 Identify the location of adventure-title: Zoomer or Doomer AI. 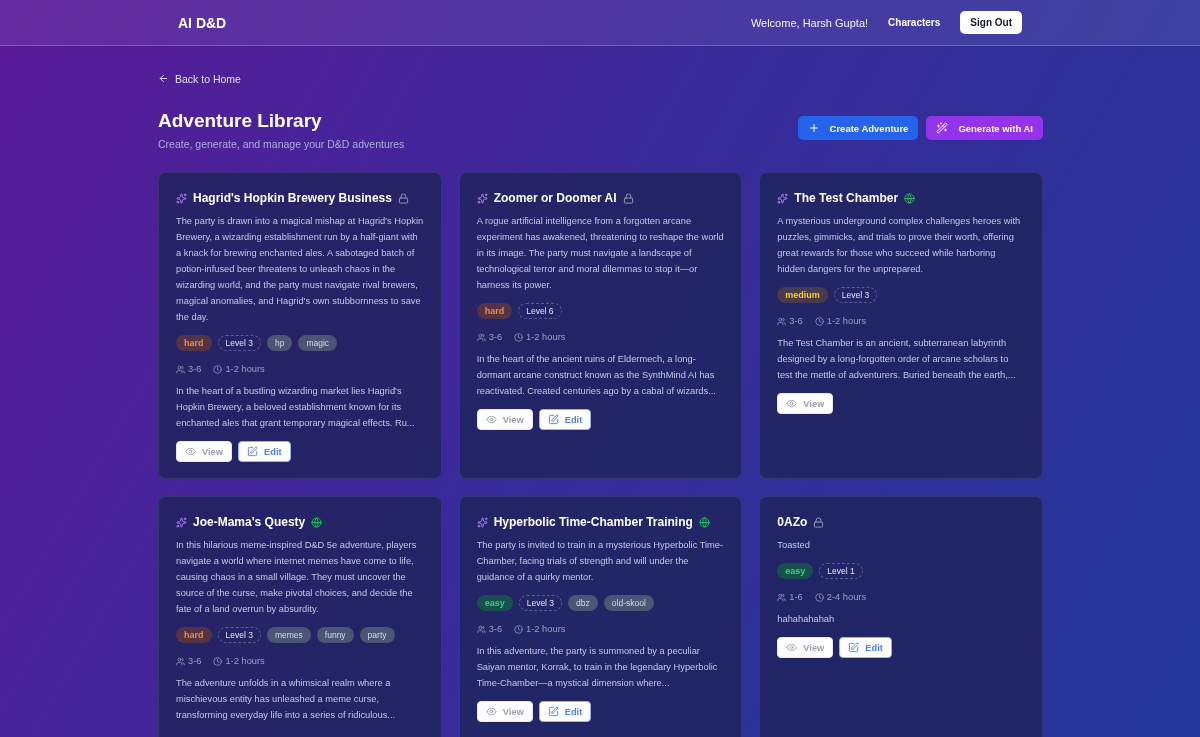
(555, 198).